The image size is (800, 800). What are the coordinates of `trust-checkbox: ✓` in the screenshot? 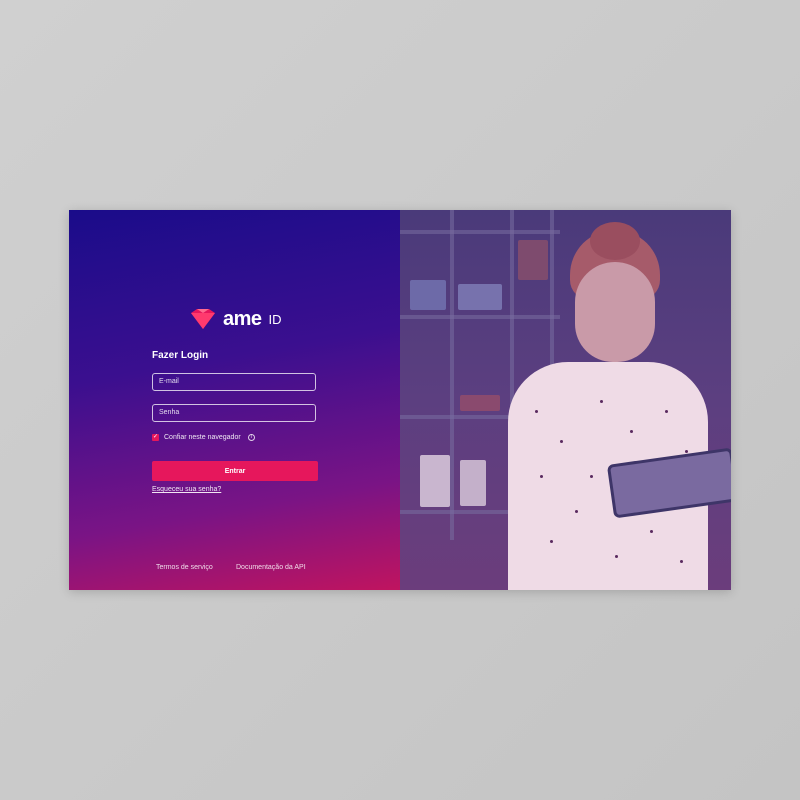 It's located at (155, 437).